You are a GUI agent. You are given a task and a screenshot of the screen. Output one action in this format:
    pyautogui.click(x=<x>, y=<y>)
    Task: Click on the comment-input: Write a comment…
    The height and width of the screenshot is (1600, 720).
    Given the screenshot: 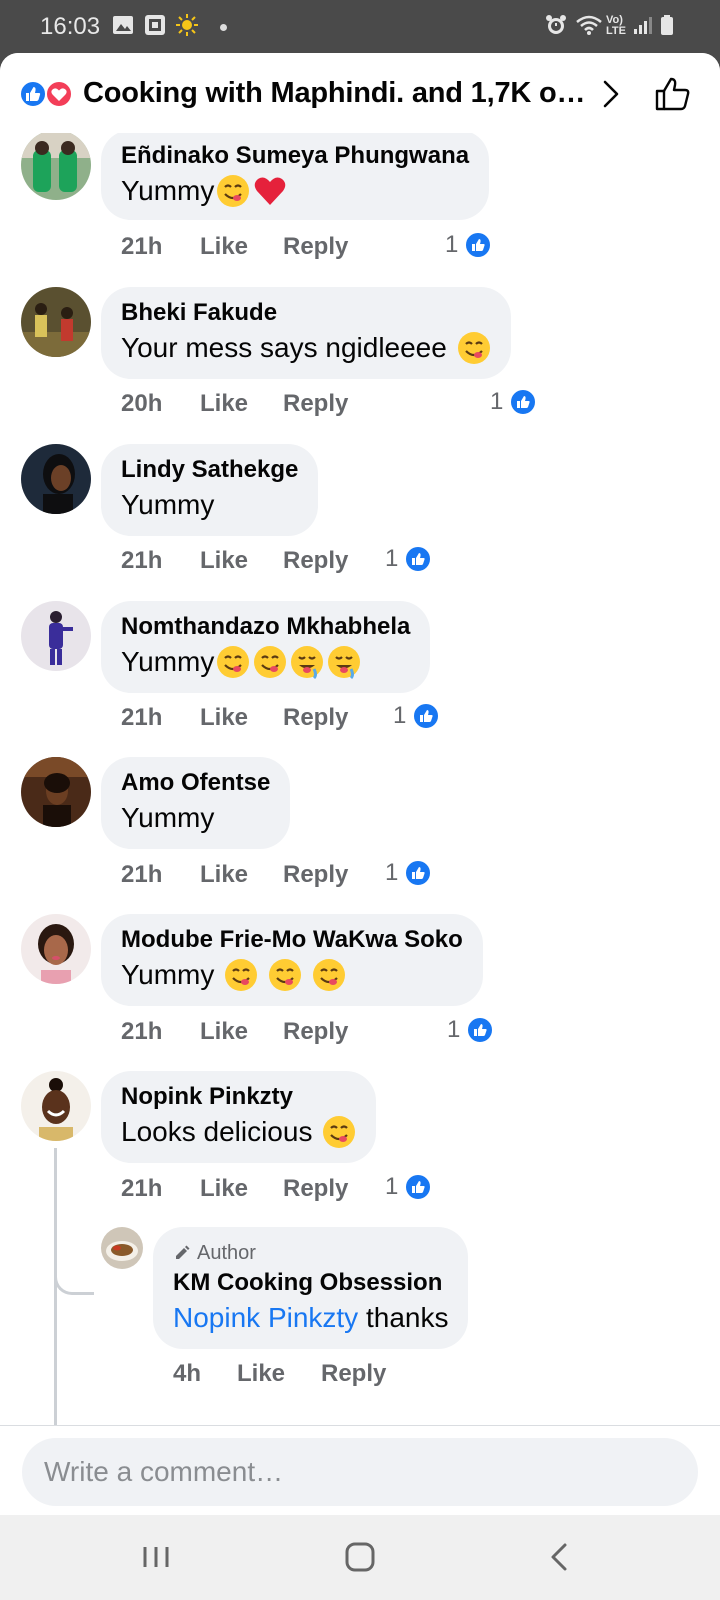 What is the action you would take?
    pyautogui.click(x=360, y=1472)
    